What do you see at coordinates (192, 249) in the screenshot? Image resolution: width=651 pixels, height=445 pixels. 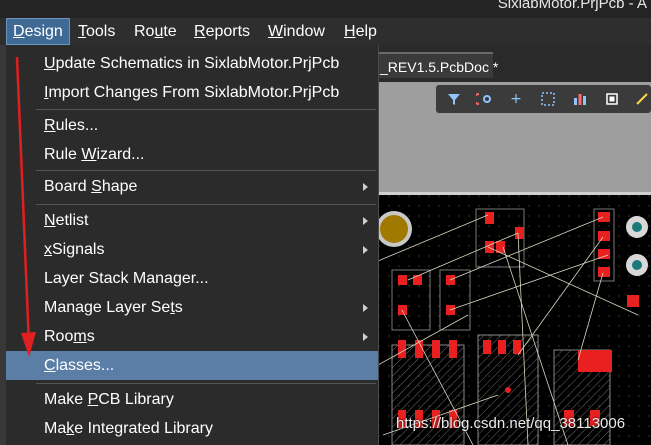 I see `menu-item-xsignals: xSignals` at bounding box center [192, 249].